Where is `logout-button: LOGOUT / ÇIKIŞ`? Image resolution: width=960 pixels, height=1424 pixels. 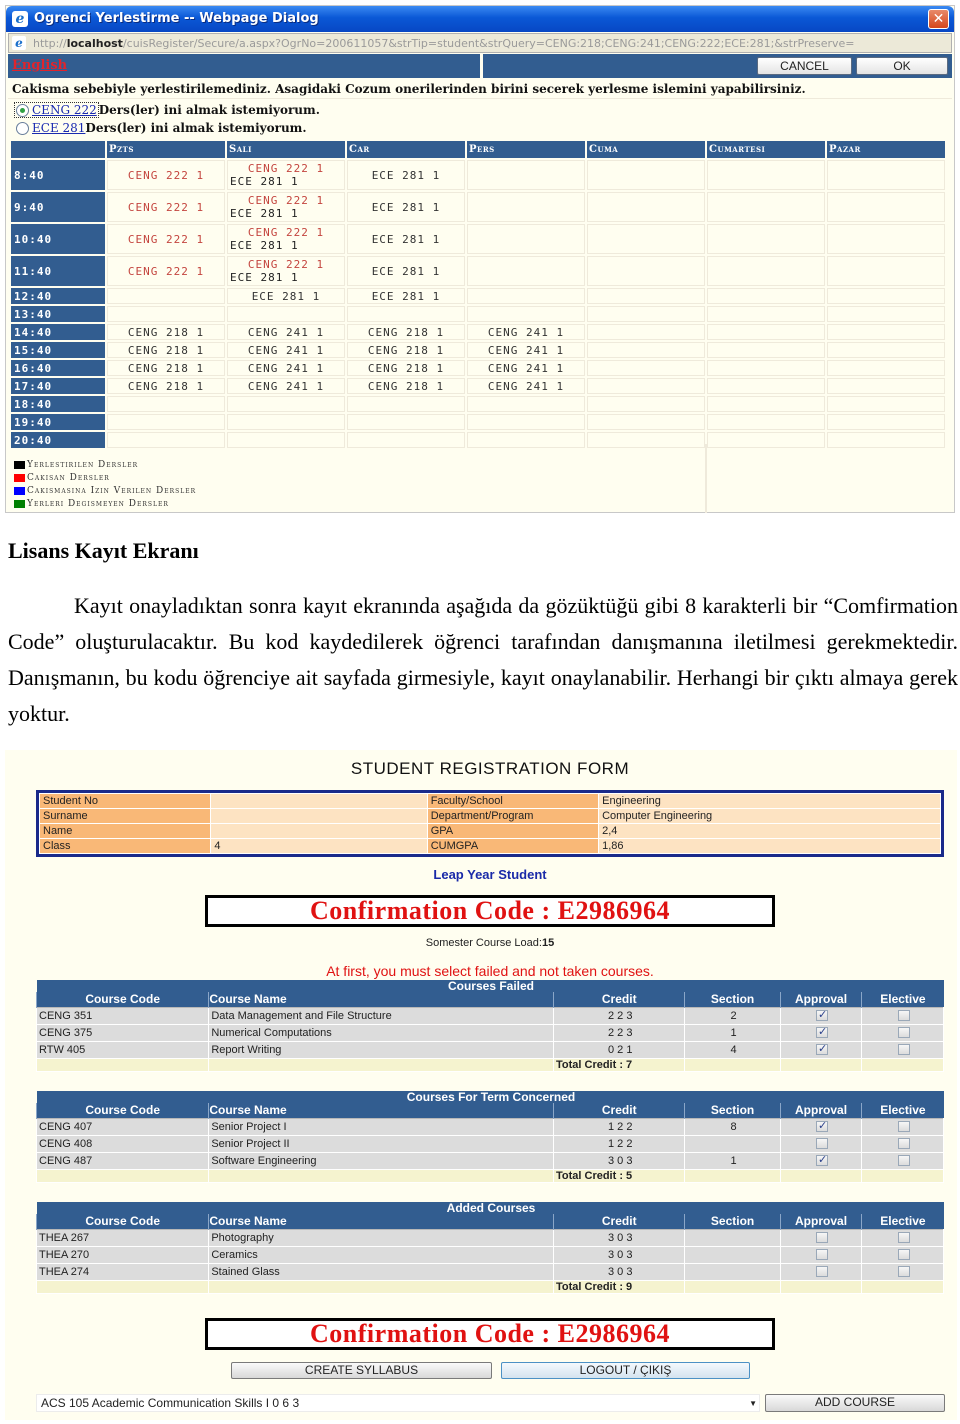 logout-button: LOGOUT / ÇIKIŞ is located at coordinates (625, 1370).